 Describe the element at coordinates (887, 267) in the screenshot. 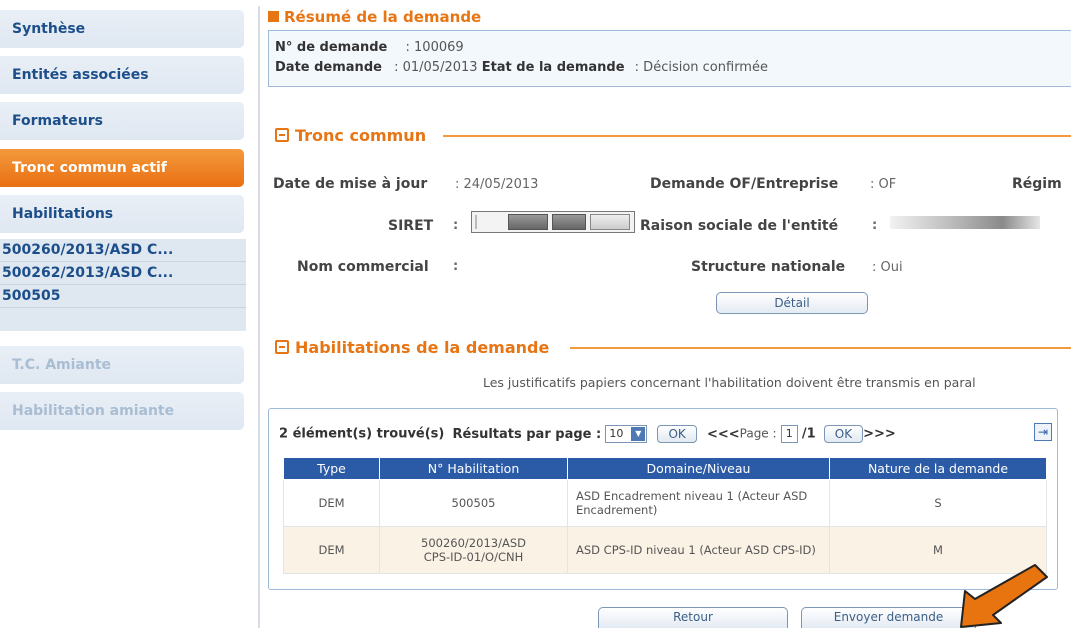

I see `structure-nationale-value: : Oui` at that location.